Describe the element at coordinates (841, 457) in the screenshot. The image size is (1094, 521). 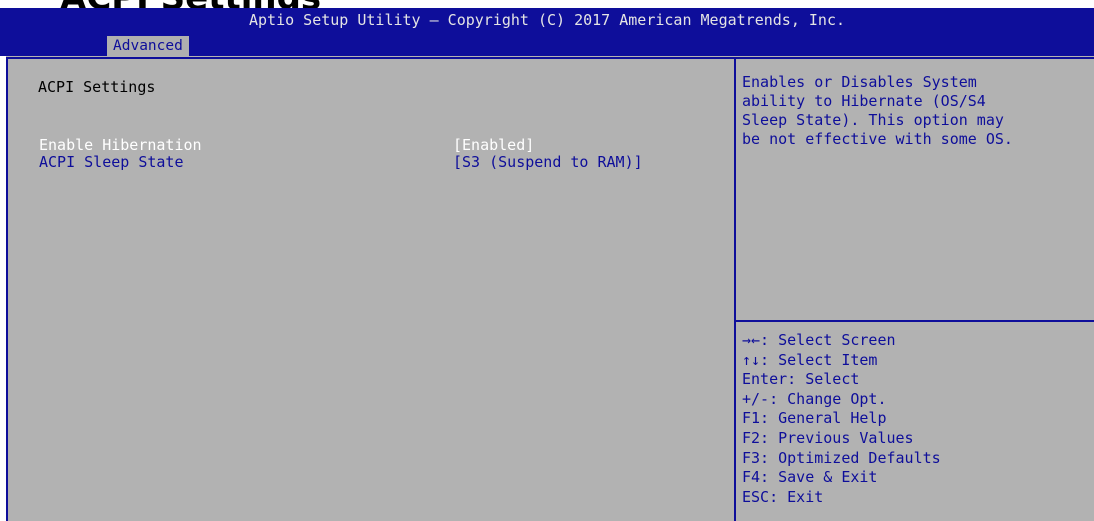
I see `key-optimized-defaults: F3: Optimized Defaults` at that location.